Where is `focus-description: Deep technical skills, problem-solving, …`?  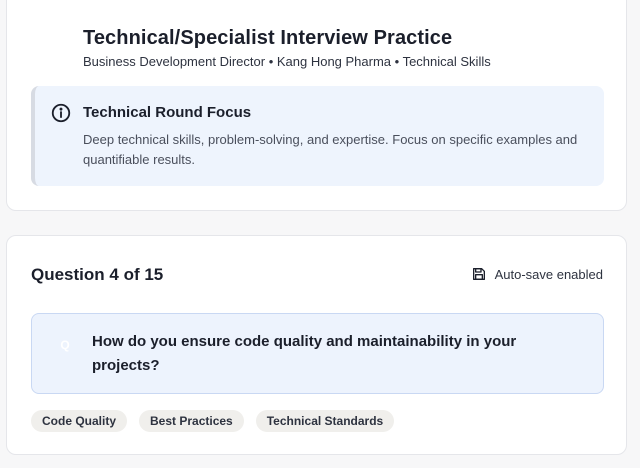 focus-description: Deep technical skills, problem-solving, … is located at coordinates (330, 149).